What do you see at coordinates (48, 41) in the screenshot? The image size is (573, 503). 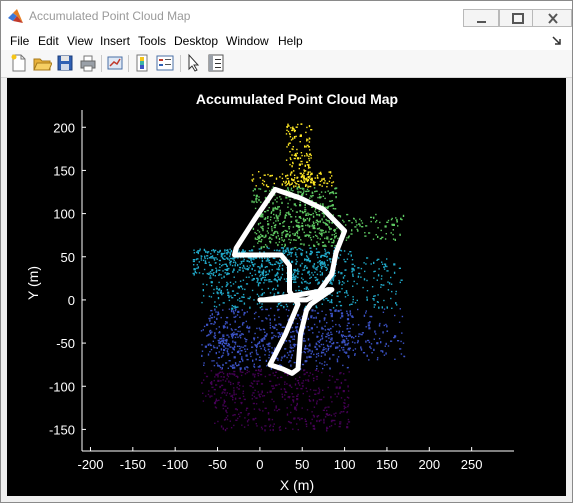 I see `menu-edit: Edit` at bounding box center [48, 41].